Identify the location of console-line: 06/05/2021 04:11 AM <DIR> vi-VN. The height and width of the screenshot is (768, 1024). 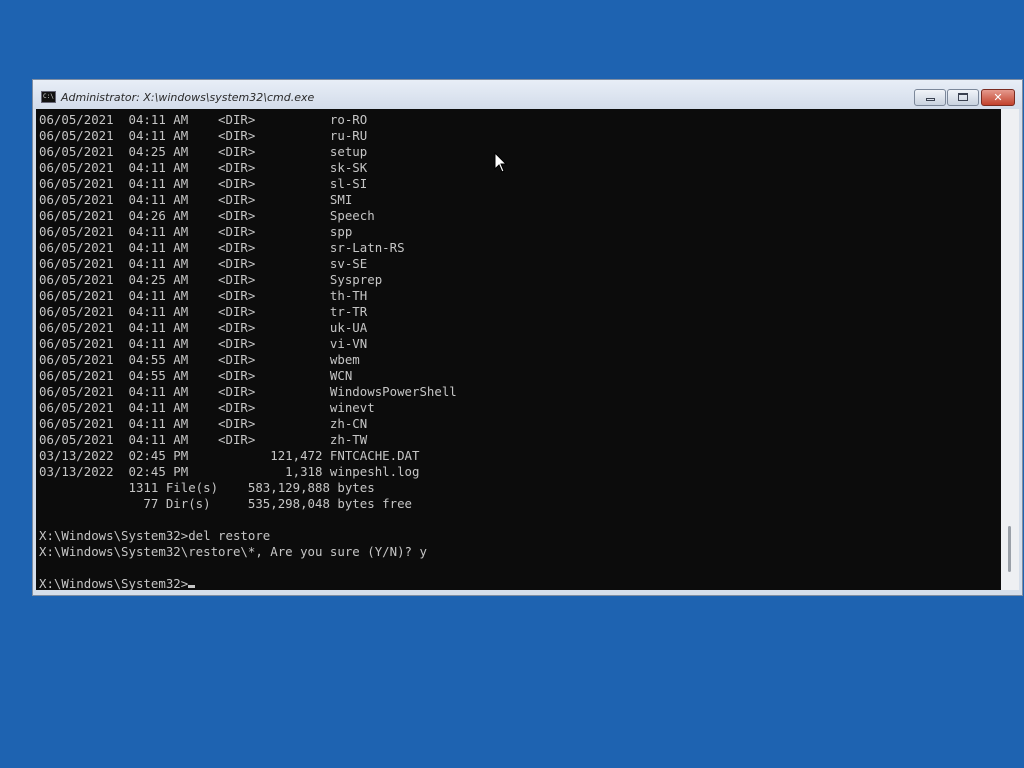
(203, 343).